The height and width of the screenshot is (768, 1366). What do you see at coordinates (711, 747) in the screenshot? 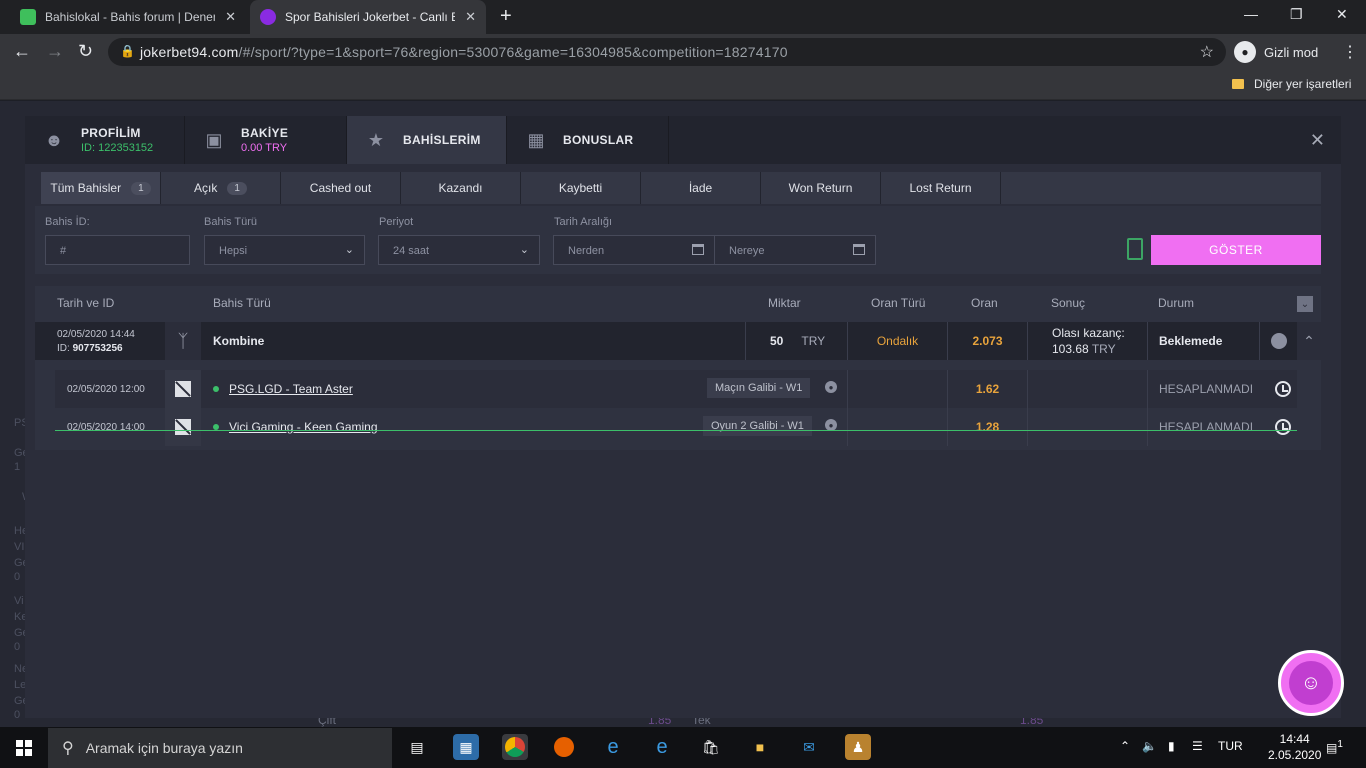
I see `store-icon: 🛍` at bounding box center [711, 747].